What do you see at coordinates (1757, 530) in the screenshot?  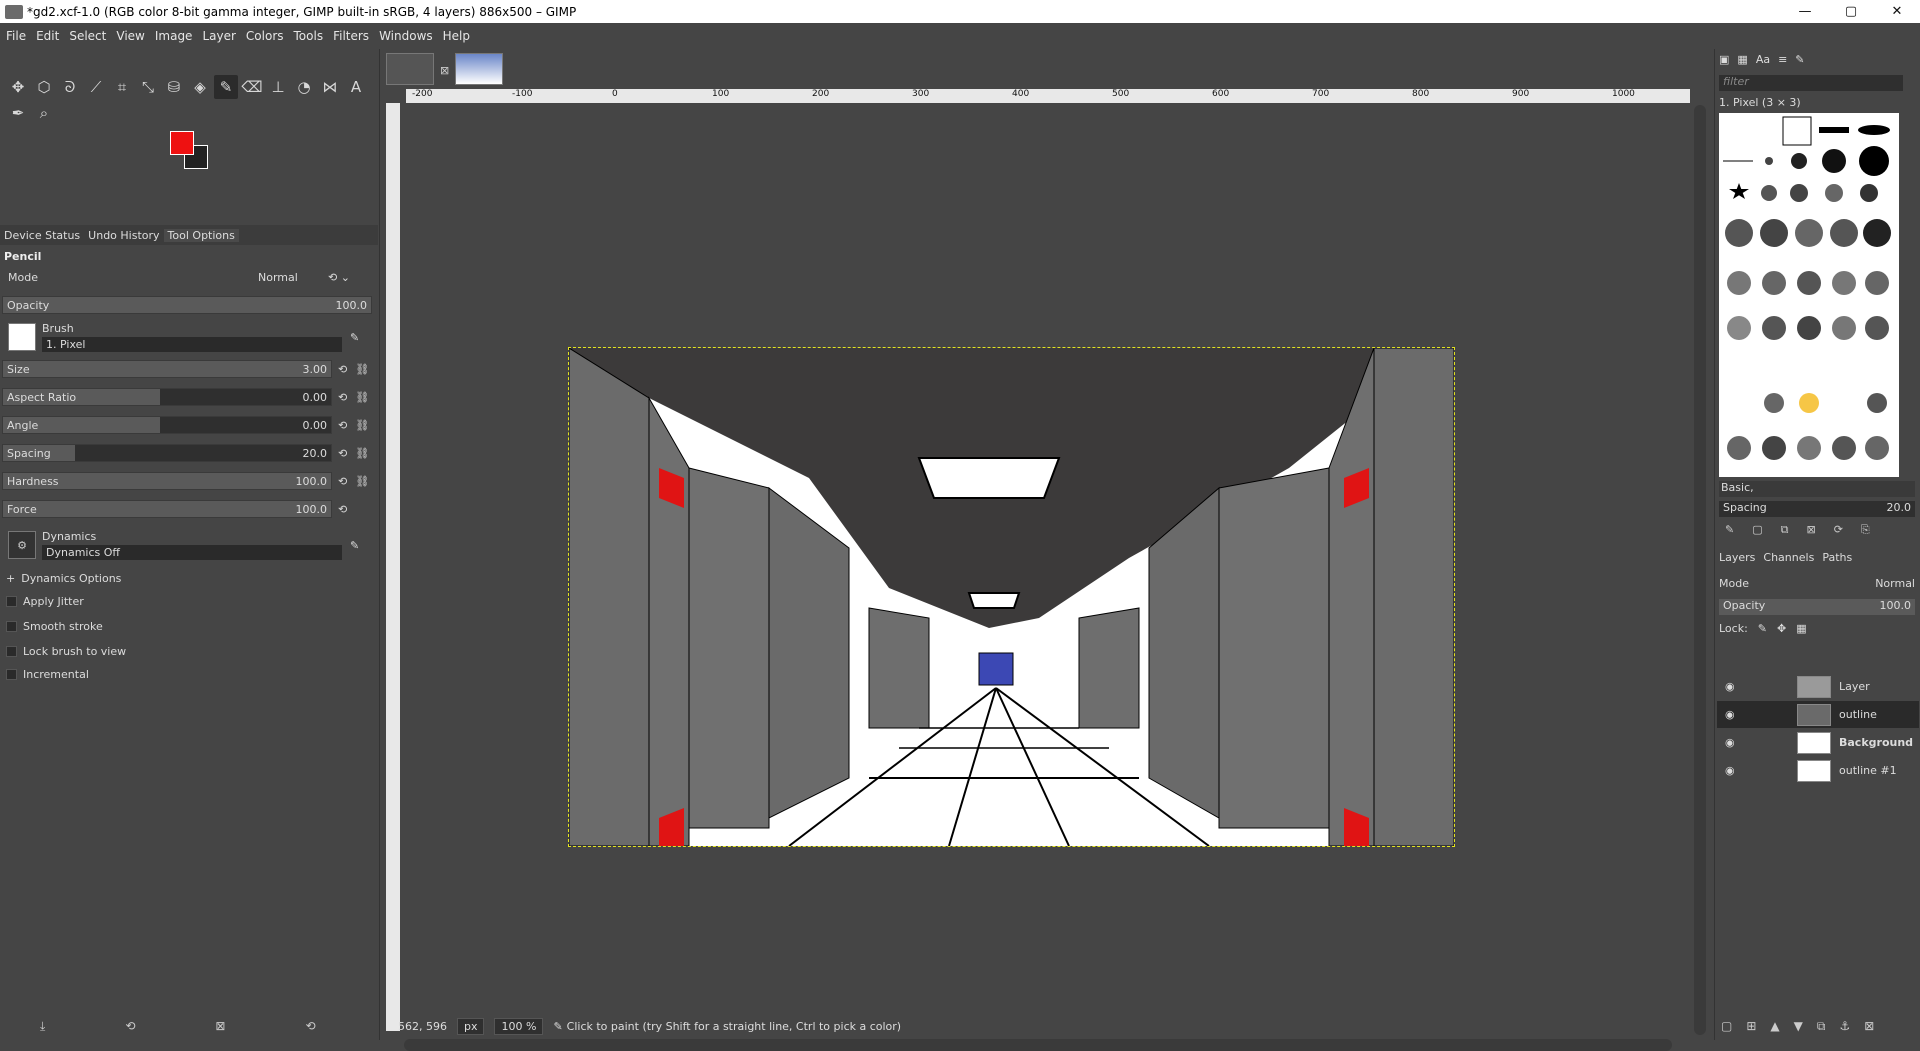 I see `new-brush-icon: ▢` at bounding box center [1757, 530].